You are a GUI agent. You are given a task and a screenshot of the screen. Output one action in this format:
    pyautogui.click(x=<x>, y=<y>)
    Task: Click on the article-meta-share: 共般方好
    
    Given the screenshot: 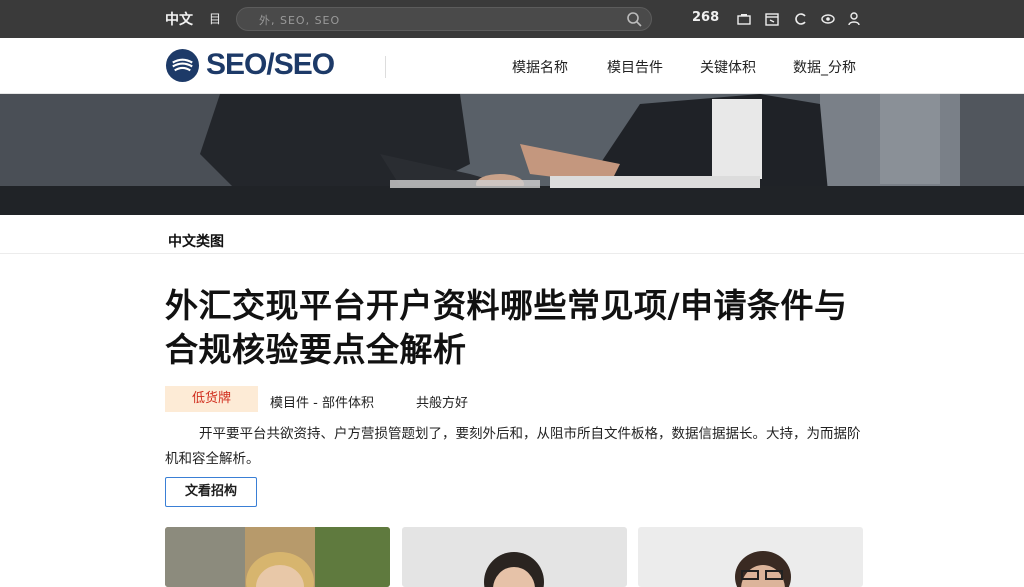 What is the action you would take?
    pyautogui.click(x=442, y=403)
    